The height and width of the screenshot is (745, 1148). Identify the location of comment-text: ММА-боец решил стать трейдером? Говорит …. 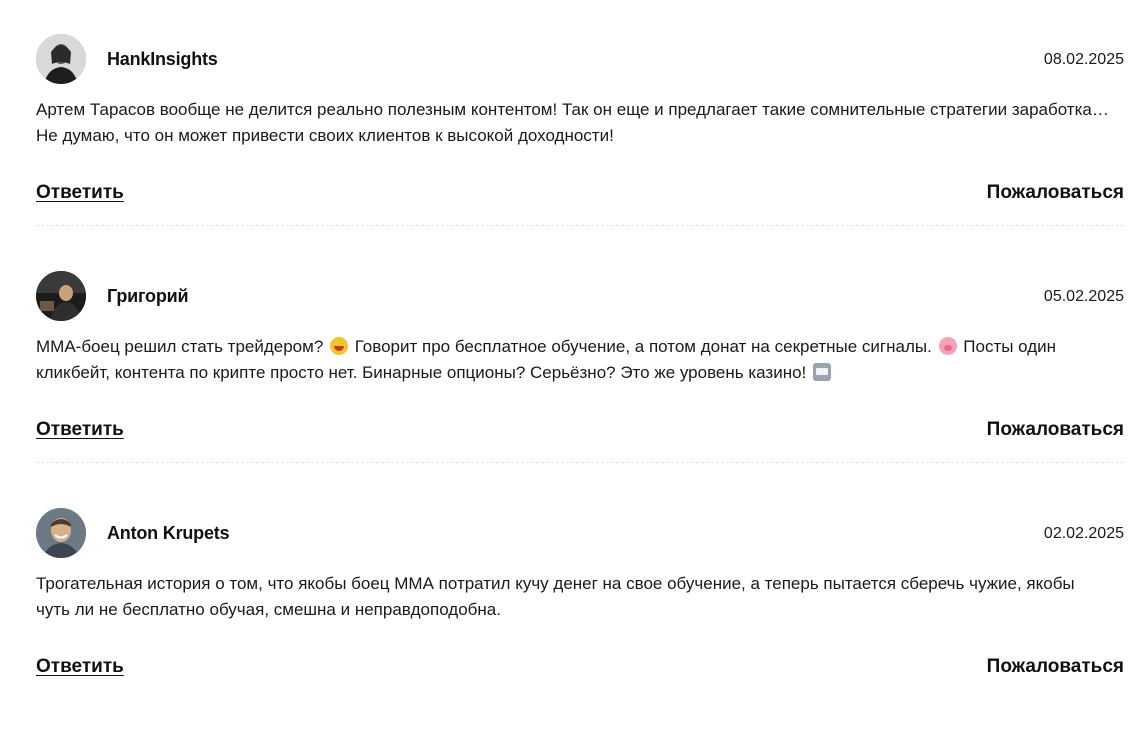
(573, 360).